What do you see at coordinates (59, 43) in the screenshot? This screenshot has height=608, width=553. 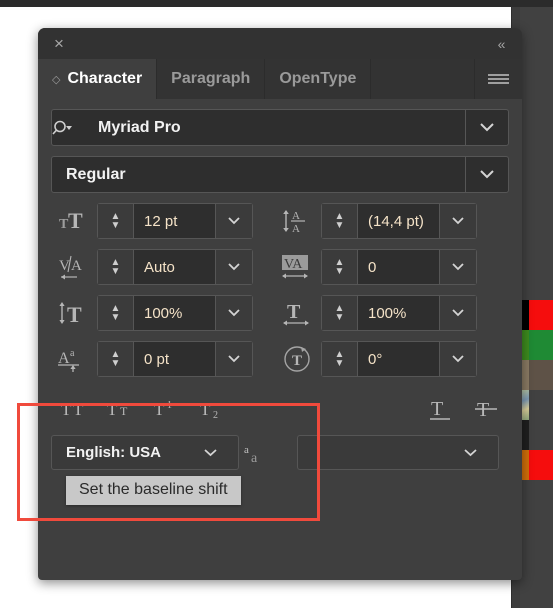 I see `close-icon: ×` at bounding box center [59, 43].